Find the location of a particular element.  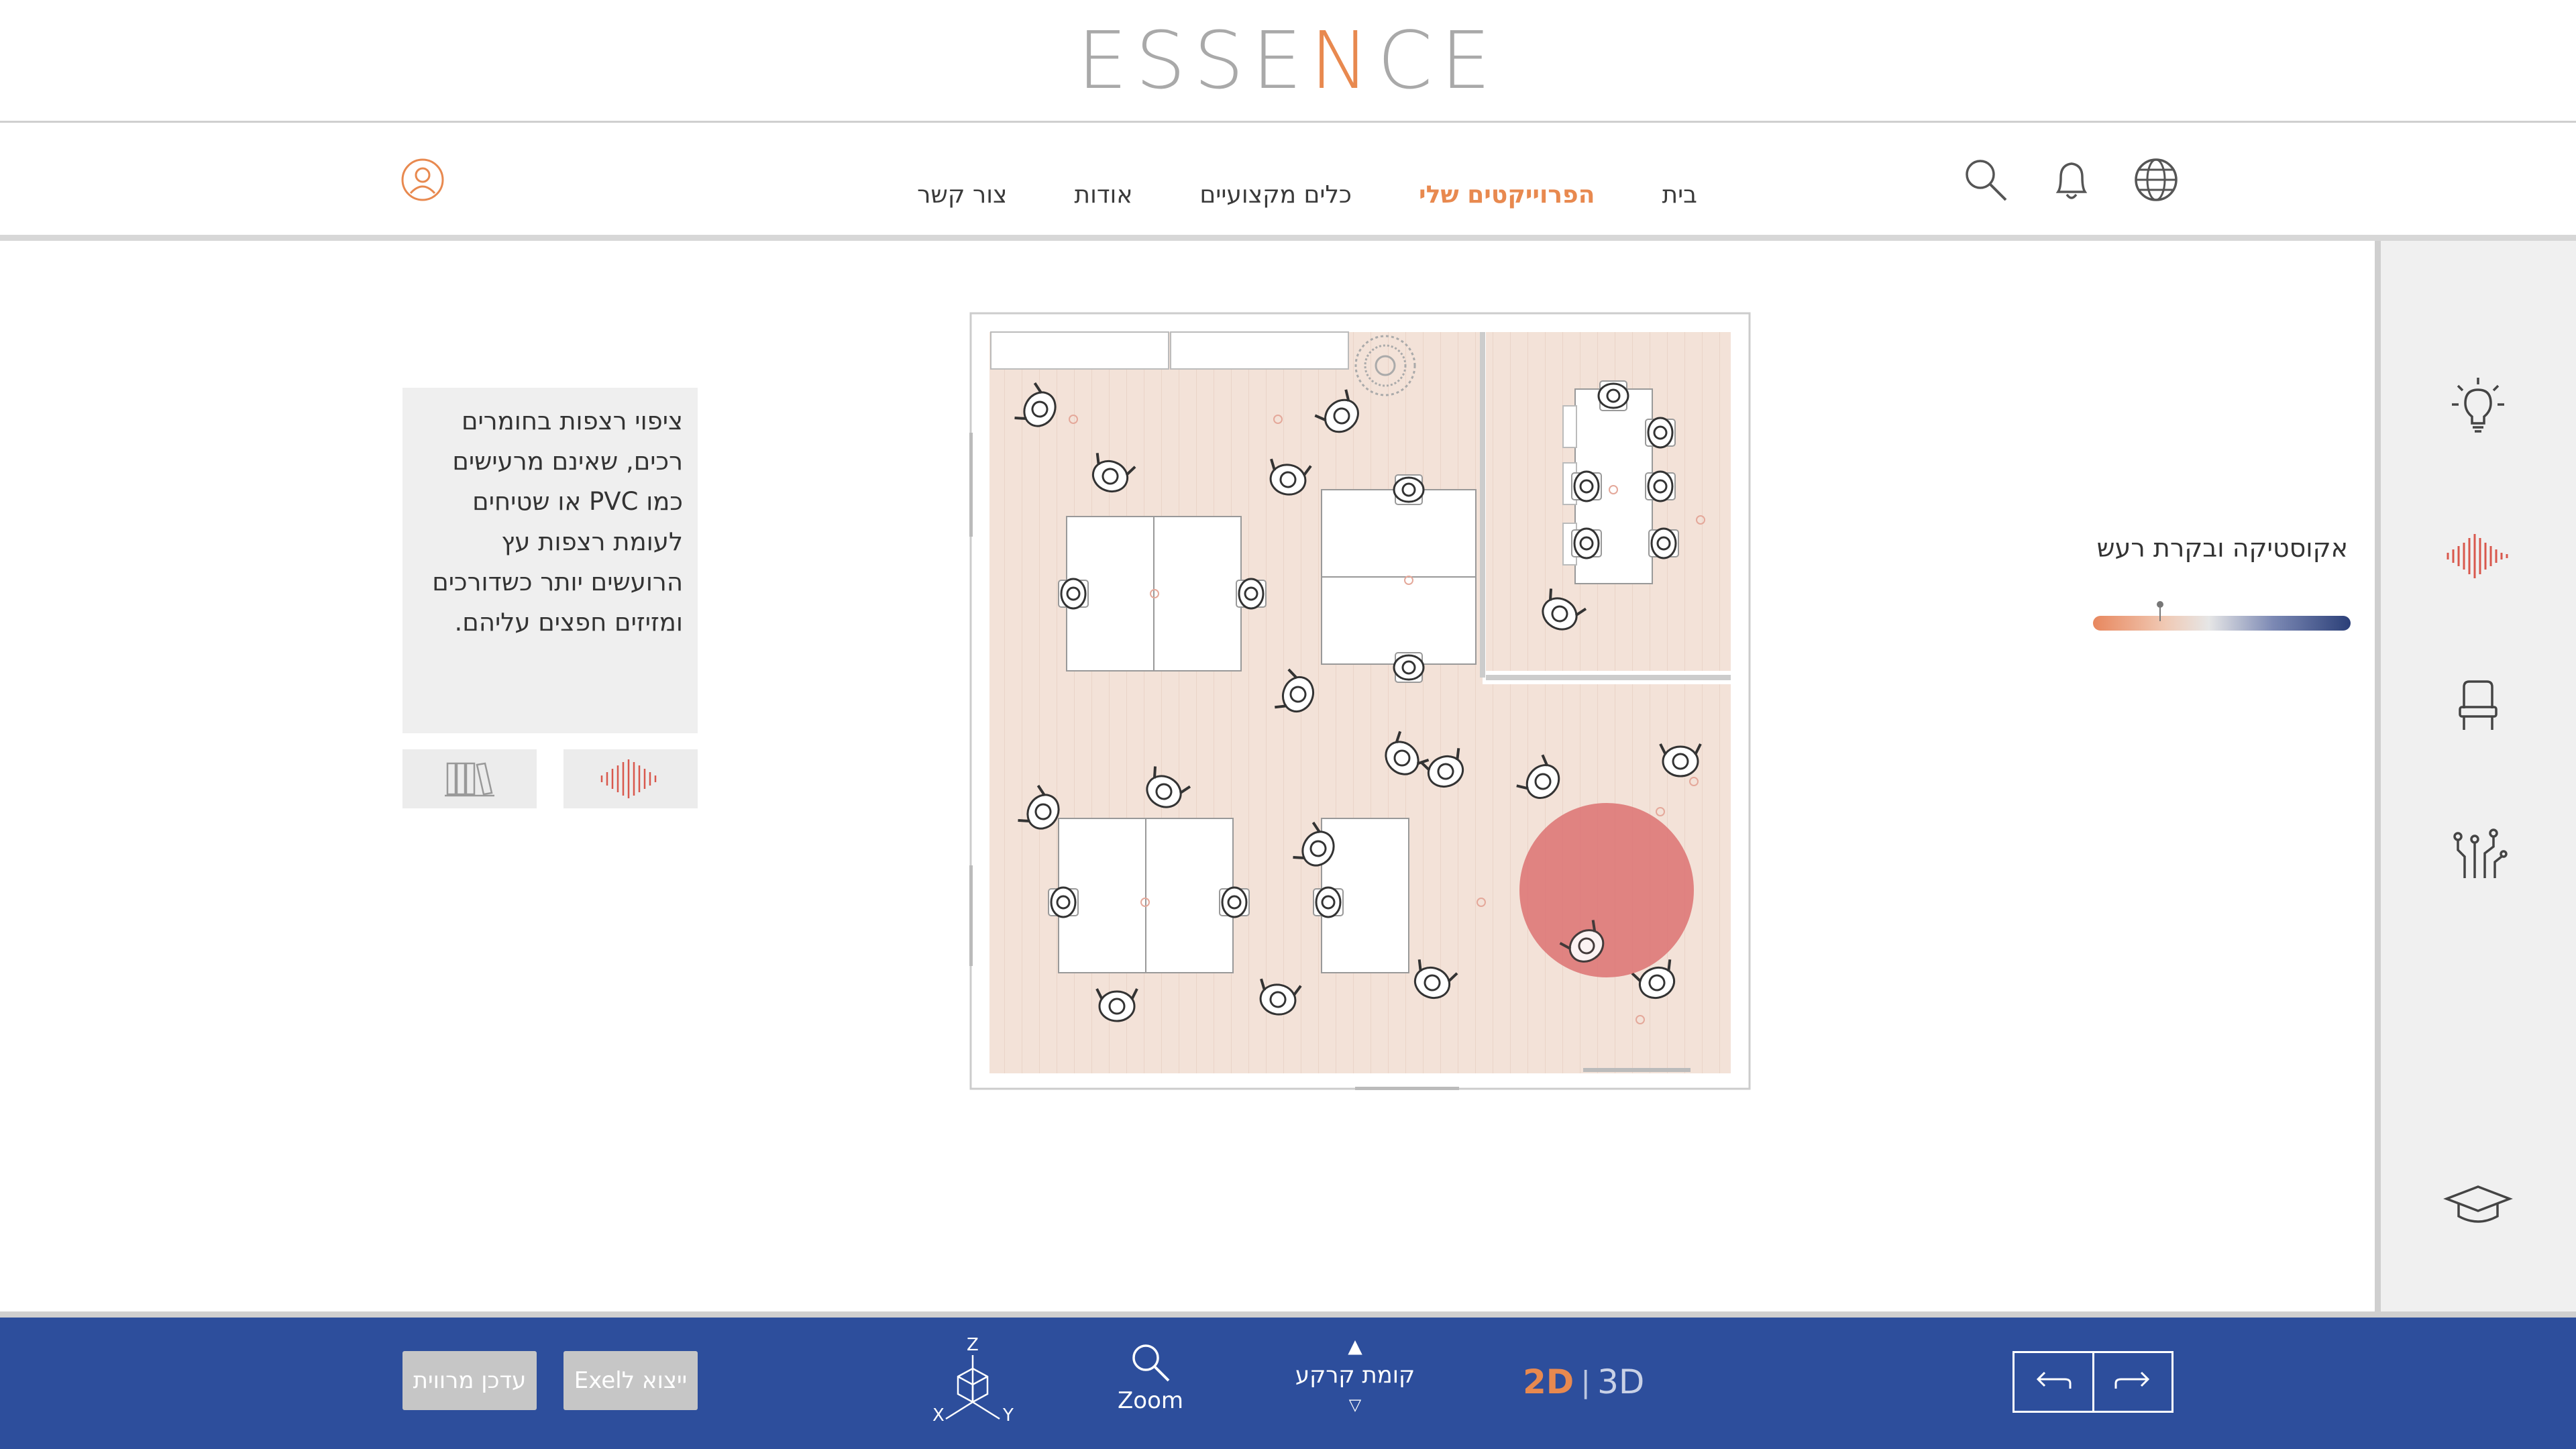

axis-x-label: X is located at coordinates (938, 1415).